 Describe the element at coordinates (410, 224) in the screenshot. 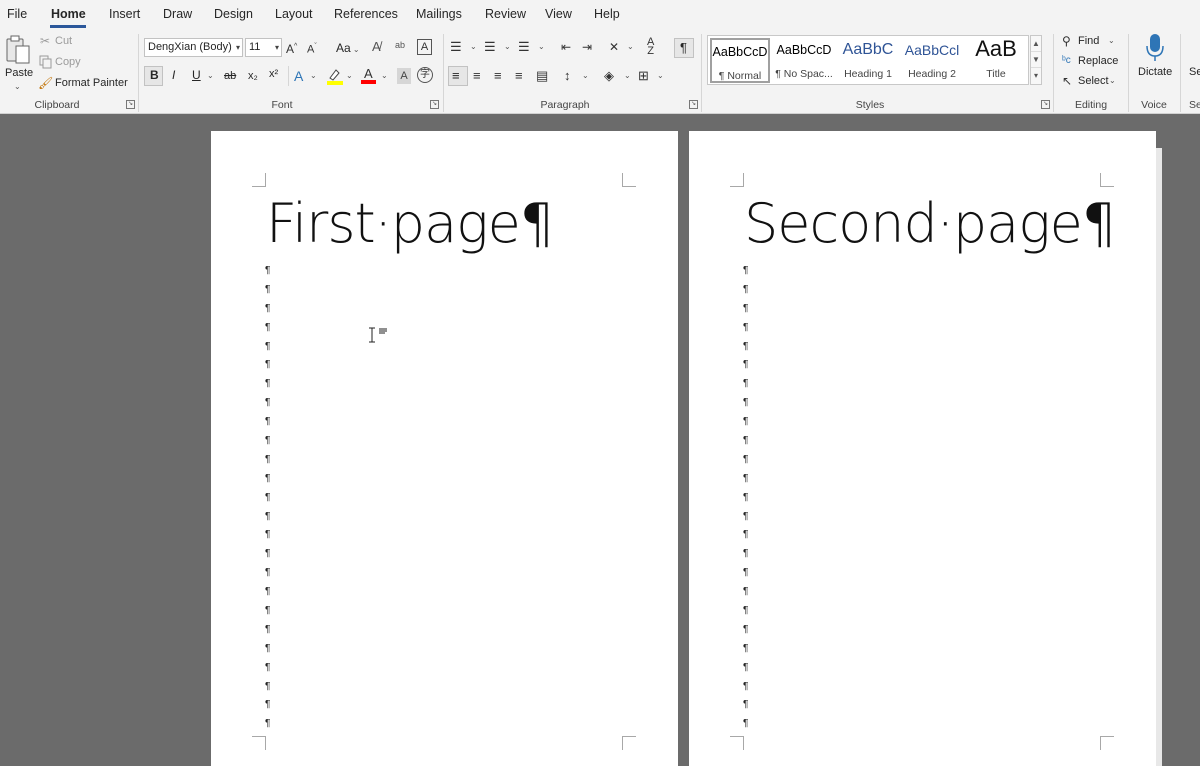

I see `page-heading: First·page¶` at that location.